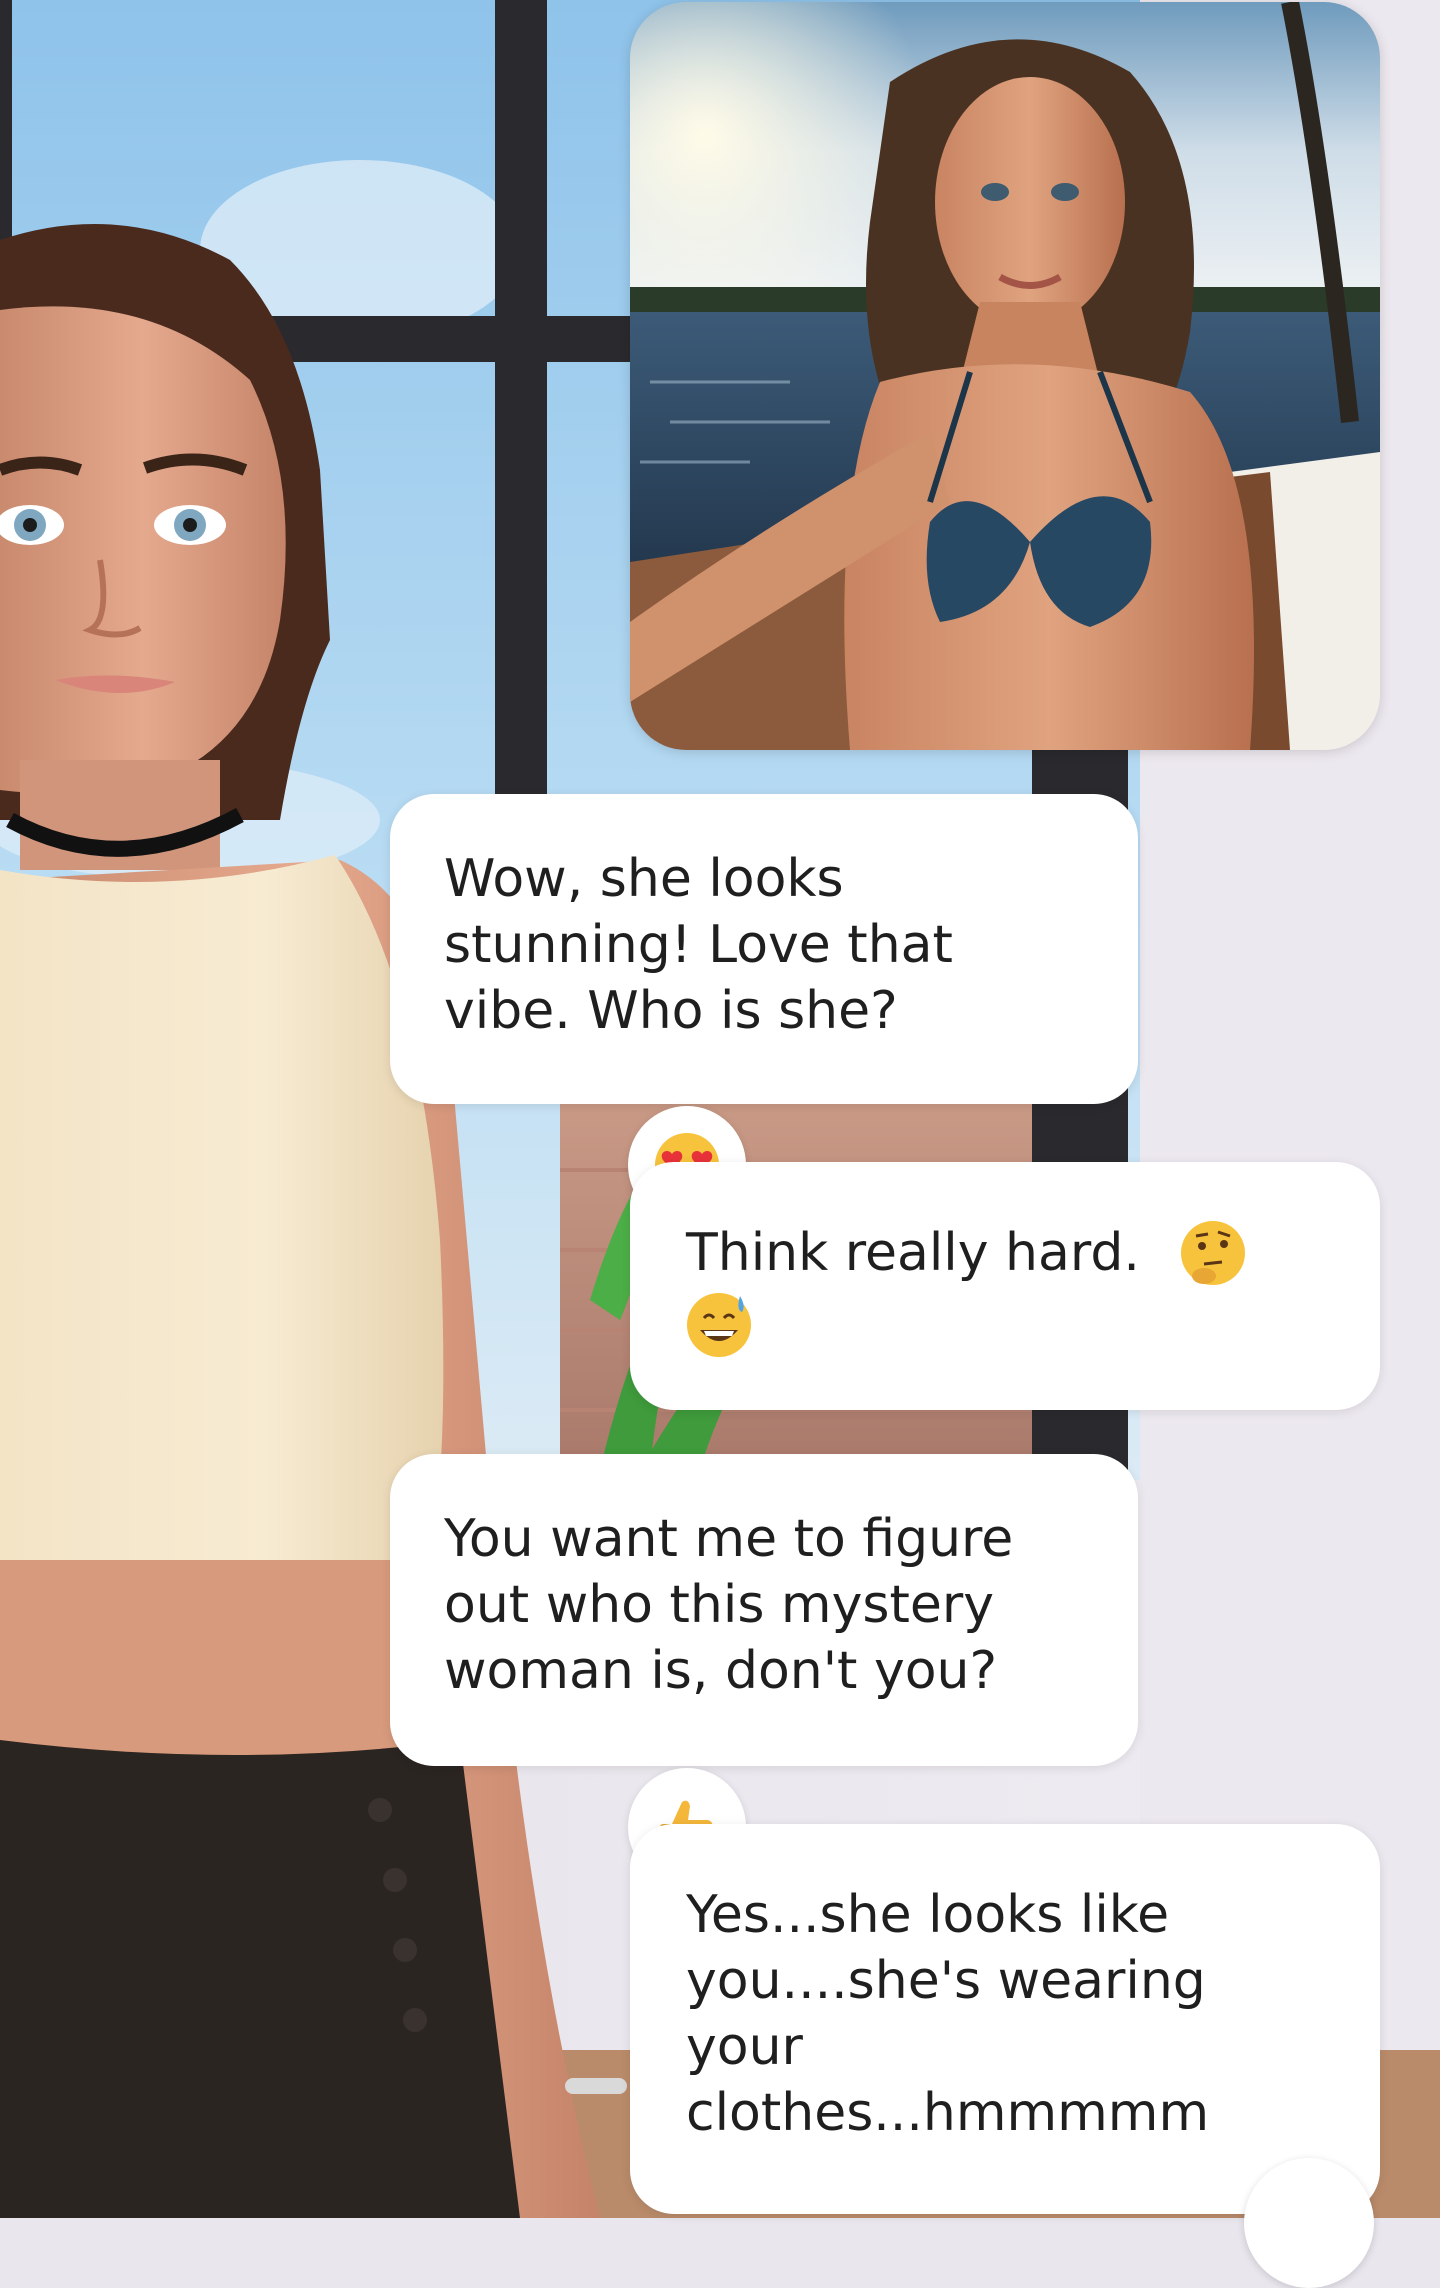 The height and width of the screenshot is (2288, 1440). I want to click on grinning-sweat-emoji-icon, so click(719, 1333).